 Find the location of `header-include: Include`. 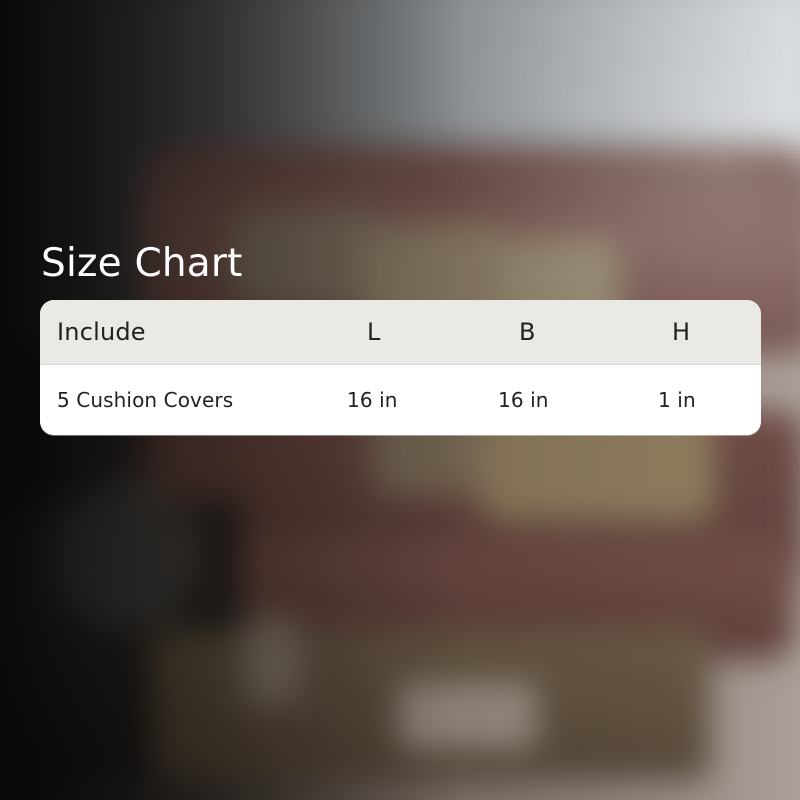

header-include: Include is located at coordinates (101, 332).